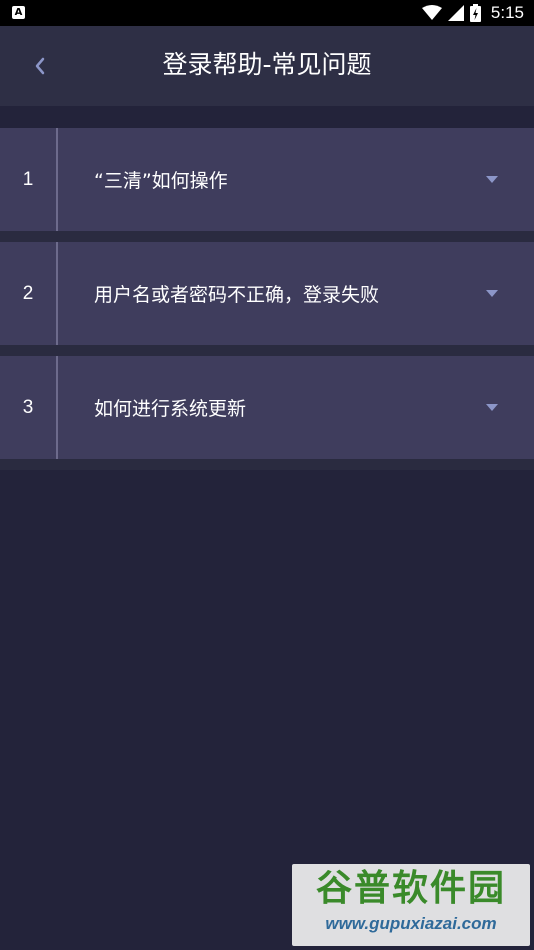  What do you see at coordinates (410, 888) in the screenshot?
I see `watermark-brand: 谷普软件园` at bounding box center [410, 888].